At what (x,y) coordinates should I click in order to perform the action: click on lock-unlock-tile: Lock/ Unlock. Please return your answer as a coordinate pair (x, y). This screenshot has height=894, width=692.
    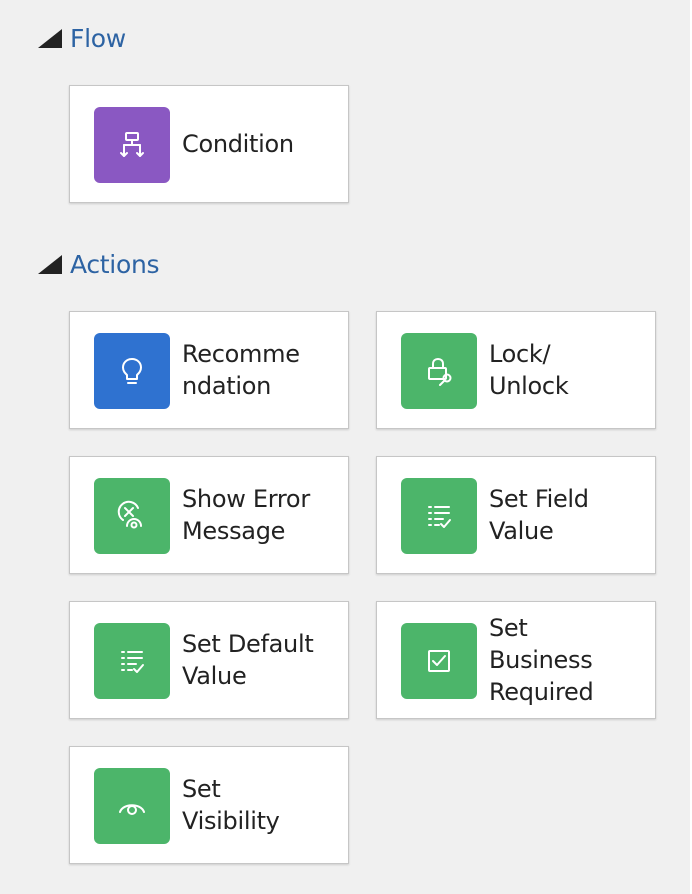
    Looking at the image, I should click on (516, 370).